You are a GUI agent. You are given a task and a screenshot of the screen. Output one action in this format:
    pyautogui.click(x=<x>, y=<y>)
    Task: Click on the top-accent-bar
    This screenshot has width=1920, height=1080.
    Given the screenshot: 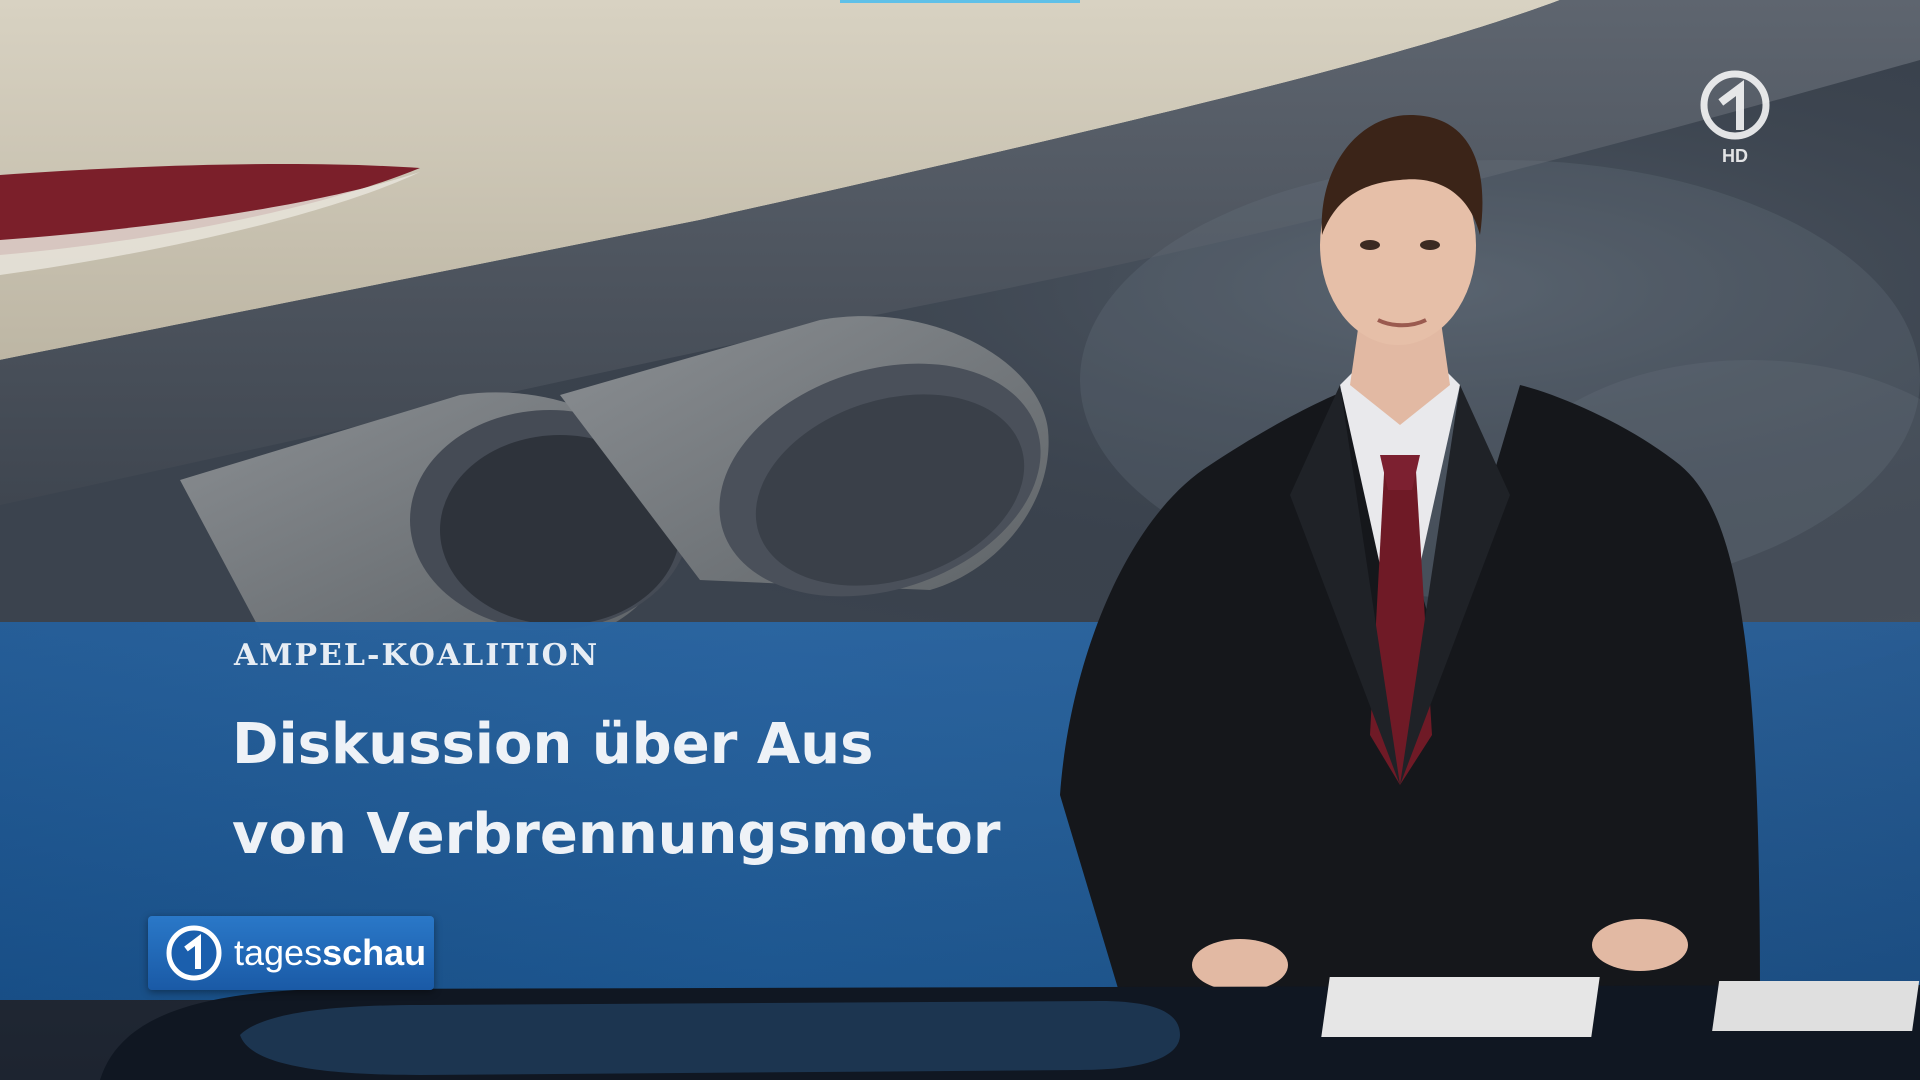 What is the action you would take?
    pyautogui.click(x=960, y=1)
    